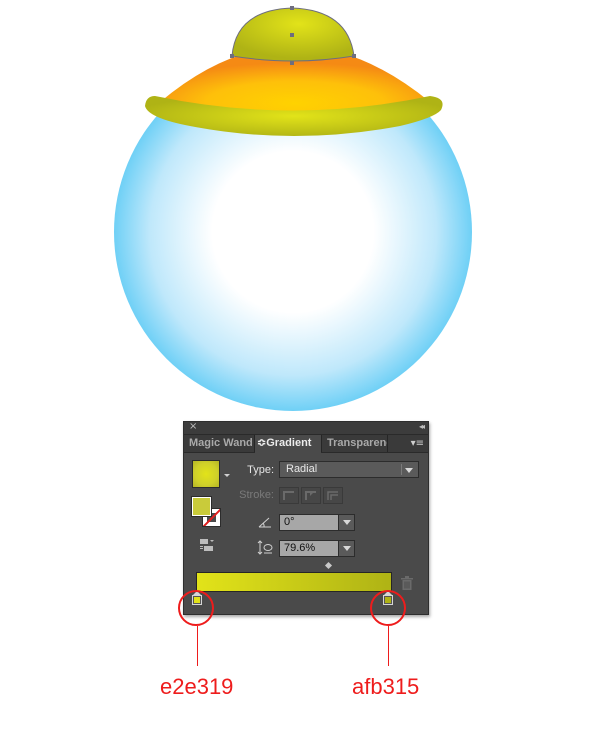 This screenshot has width=600, height=736. Describe the element at coordinates (262, 443) in the screenshot. I see `tab-arrows-icon: ≎` at that location.